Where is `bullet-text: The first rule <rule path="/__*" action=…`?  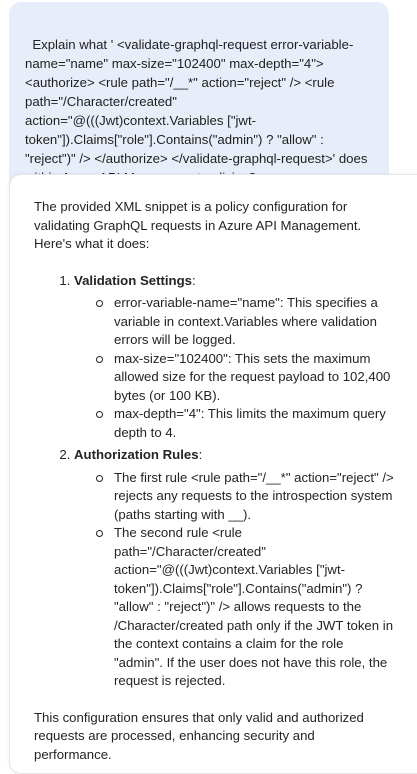
bullet-text: The first rule <rule path="/__*" action=… is located at coordinates (254, 495).